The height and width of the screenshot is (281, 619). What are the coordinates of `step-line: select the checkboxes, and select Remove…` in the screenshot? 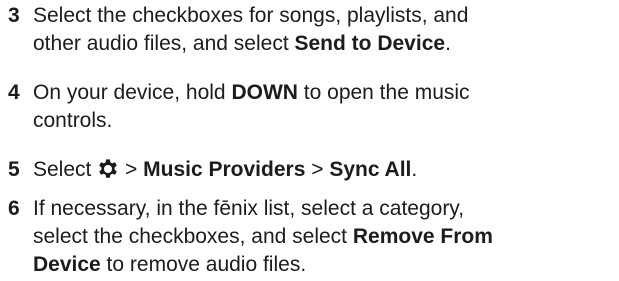 It's located at (323, 237).